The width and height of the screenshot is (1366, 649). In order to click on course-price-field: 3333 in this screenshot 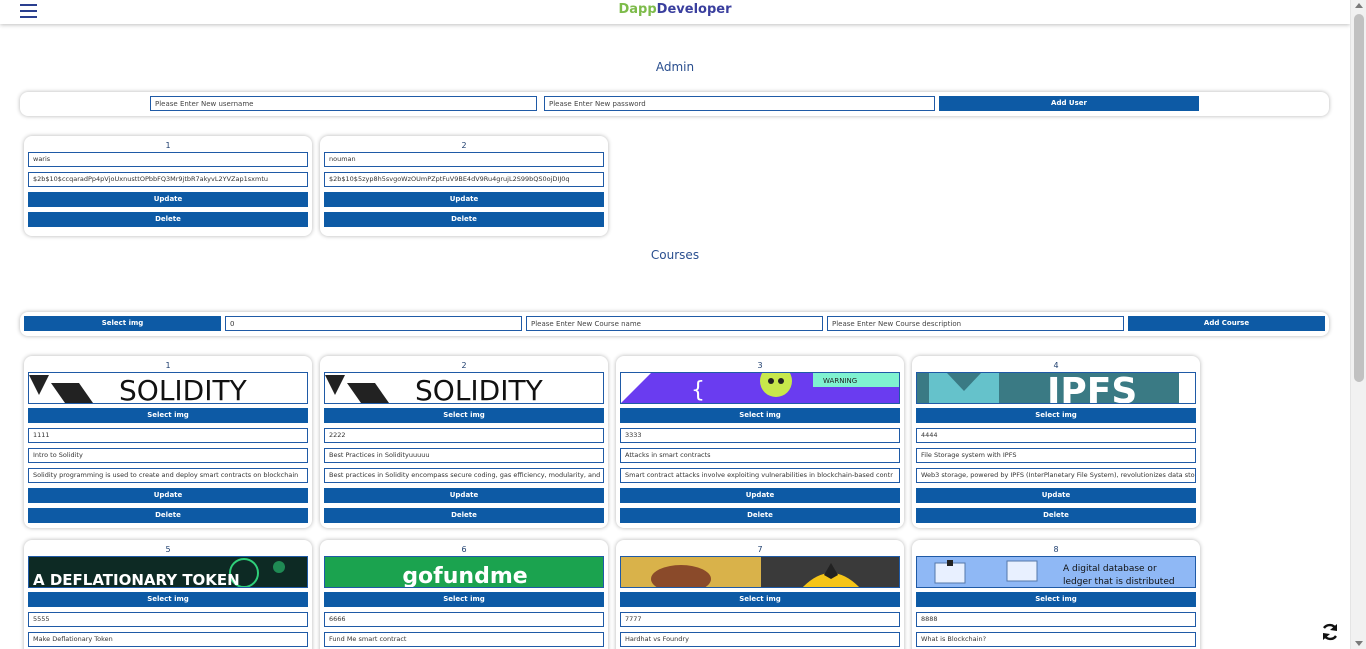, I will do `click(760, 435)`.